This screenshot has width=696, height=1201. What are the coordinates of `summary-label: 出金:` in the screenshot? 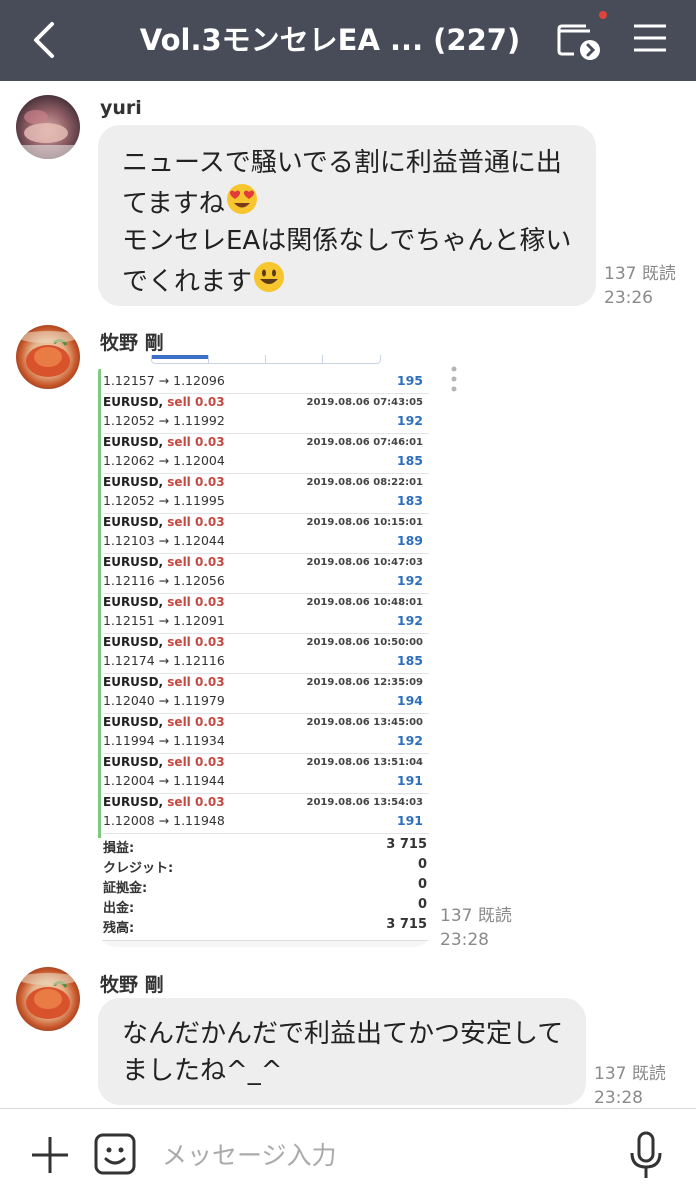 It's located at (119, 908).